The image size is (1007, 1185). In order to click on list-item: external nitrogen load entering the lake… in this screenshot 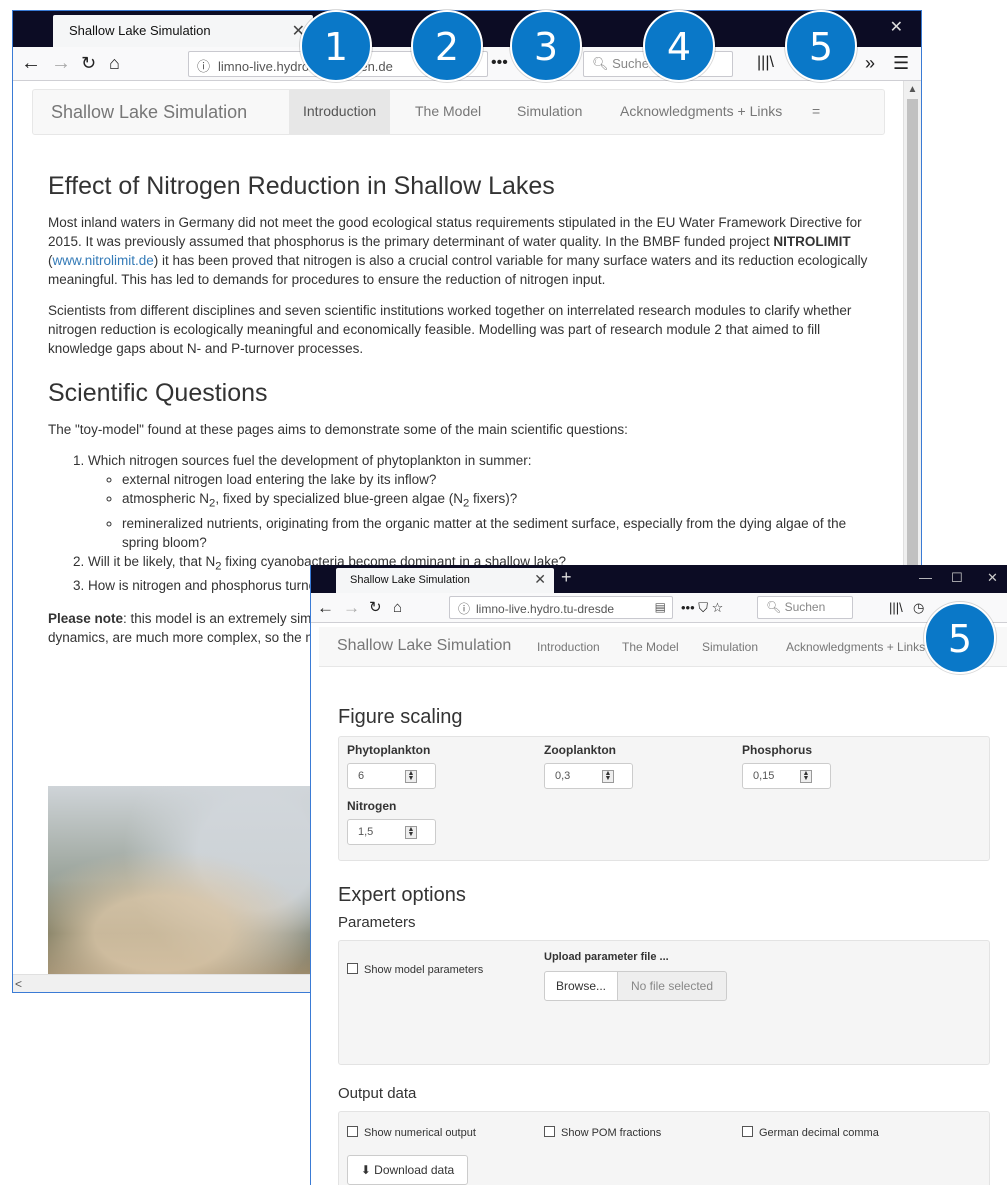, I will do `click(495, 479)`.